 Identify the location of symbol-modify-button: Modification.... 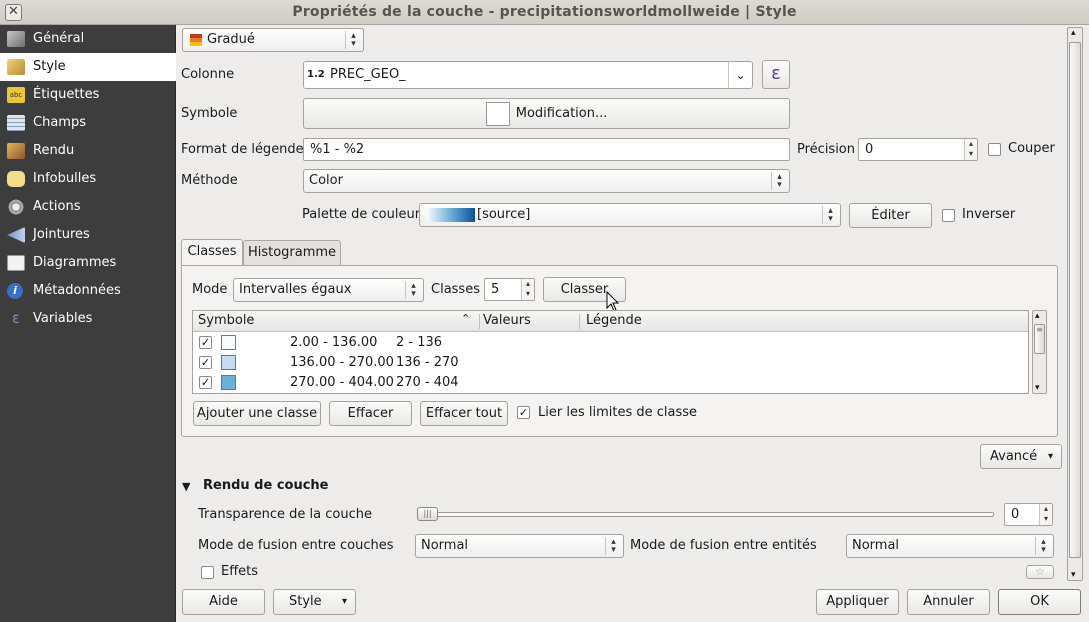
(546, 113).